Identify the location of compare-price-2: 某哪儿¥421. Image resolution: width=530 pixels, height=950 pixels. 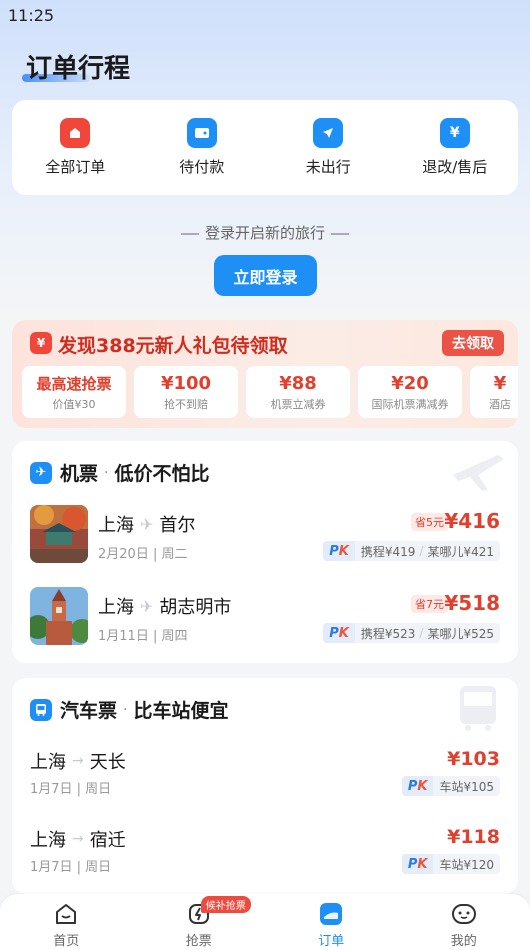
(460, 551).